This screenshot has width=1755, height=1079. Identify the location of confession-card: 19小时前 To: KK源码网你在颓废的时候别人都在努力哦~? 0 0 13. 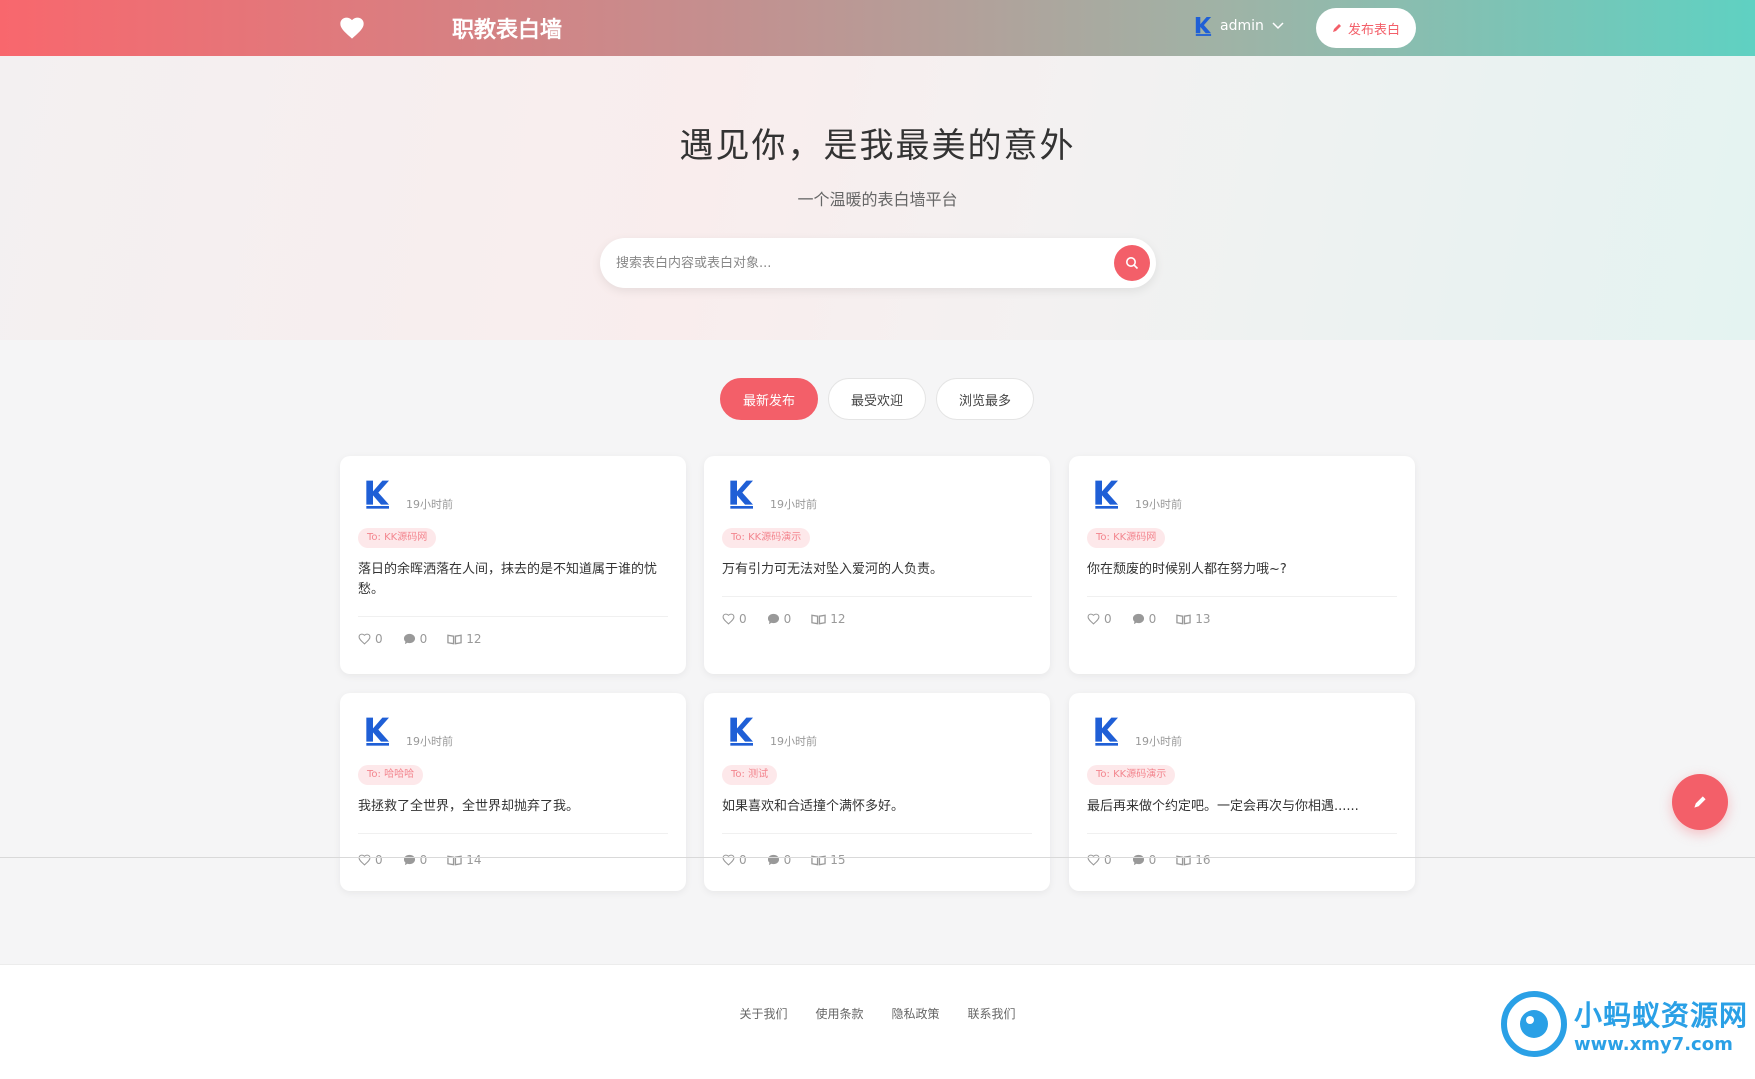
(1242, 565).